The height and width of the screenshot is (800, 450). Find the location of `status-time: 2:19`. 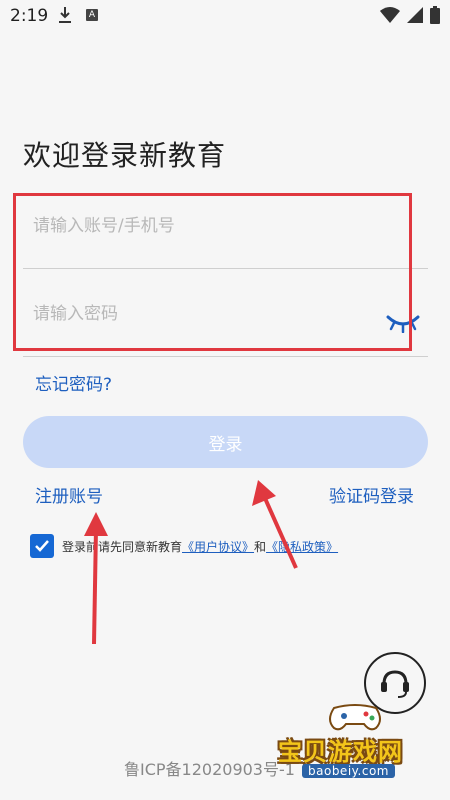

status-time: 2:19 is located at coordinates (29, 16).